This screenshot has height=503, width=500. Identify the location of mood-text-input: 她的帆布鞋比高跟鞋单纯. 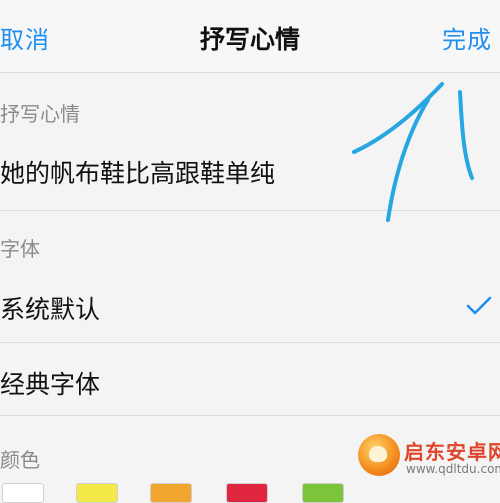
(137, 172).